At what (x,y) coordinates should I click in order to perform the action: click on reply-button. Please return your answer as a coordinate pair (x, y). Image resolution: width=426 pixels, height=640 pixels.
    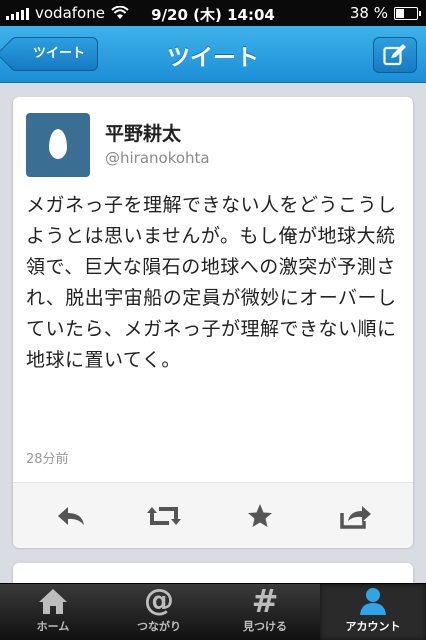
    Looking at the image, I should click on (71, 516).